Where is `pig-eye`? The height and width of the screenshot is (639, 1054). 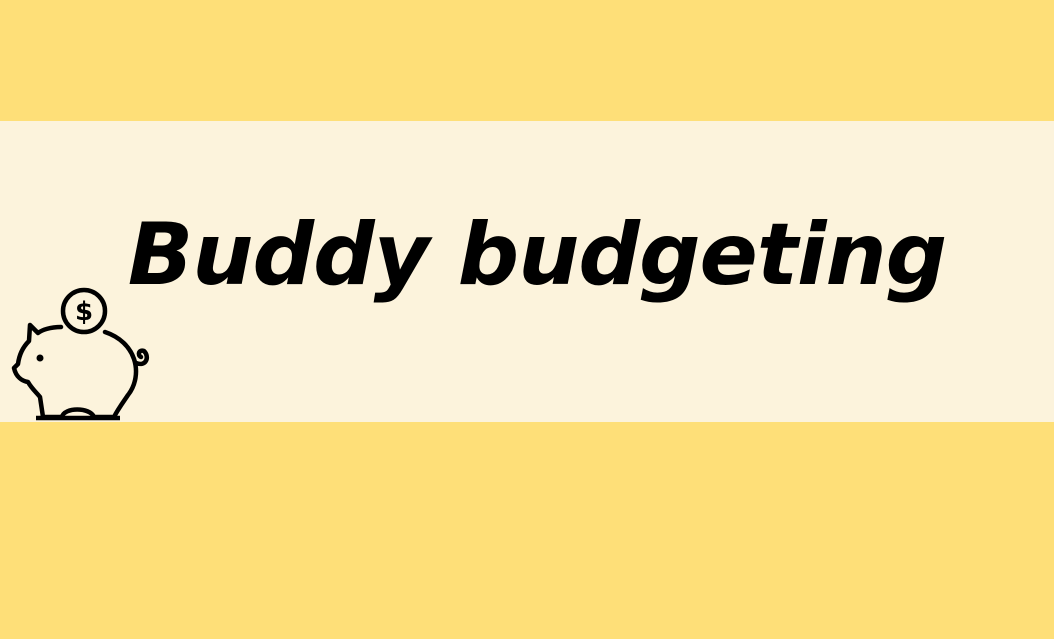
pig-eye is located at coordinates (40, 358).